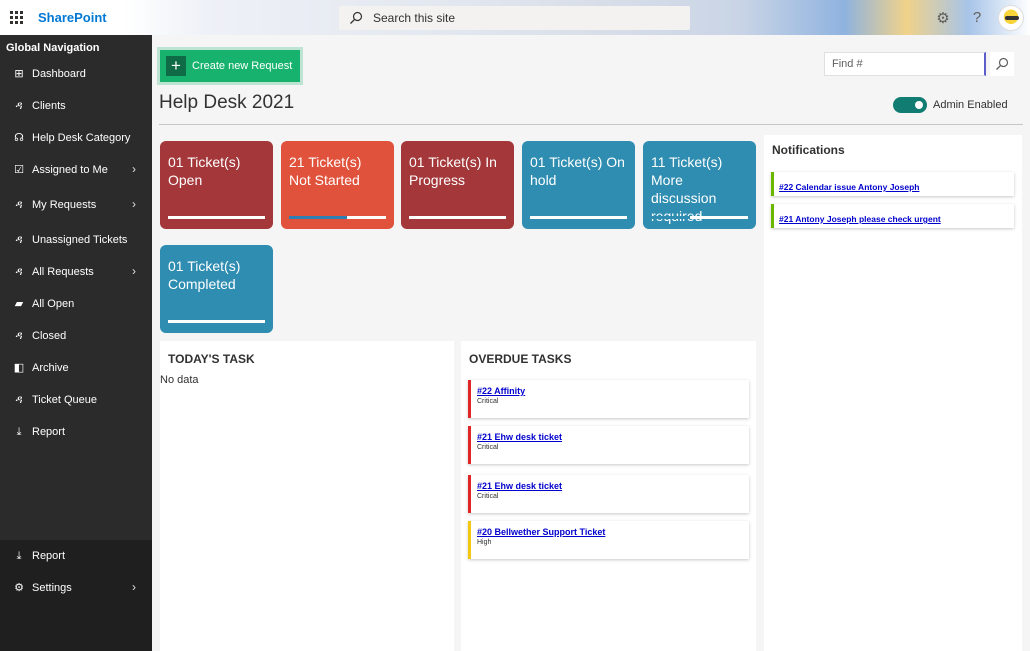  I want to click on sidebar-item-archive: ◧ Archive, so click(76, 368).